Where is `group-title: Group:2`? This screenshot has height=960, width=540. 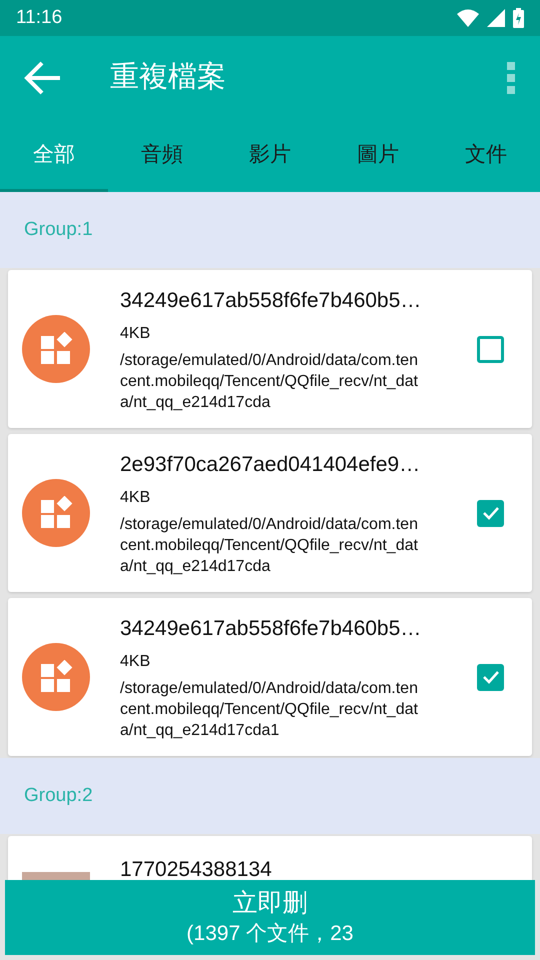 group-title: Group:2 is located at coordinates (58, 796).